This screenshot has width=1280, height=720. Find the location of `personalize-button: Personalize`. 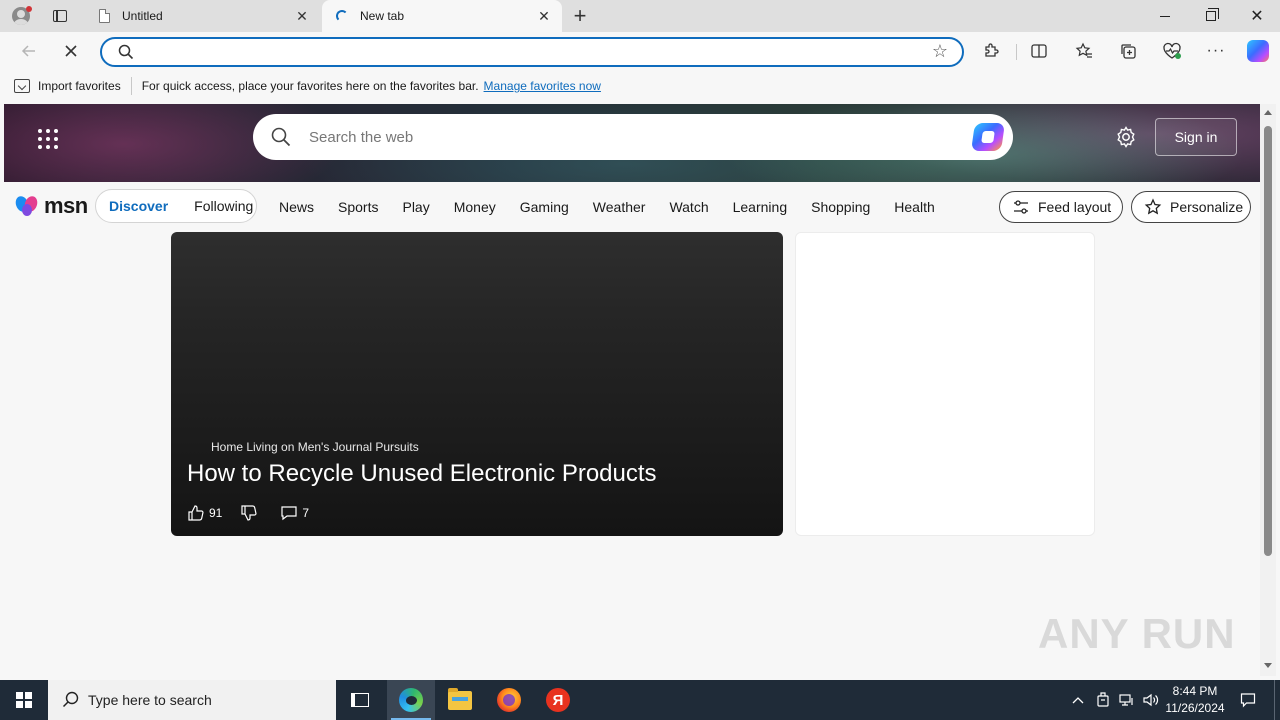

personalize-button: Personalize is located at coordinates (1191, 207).